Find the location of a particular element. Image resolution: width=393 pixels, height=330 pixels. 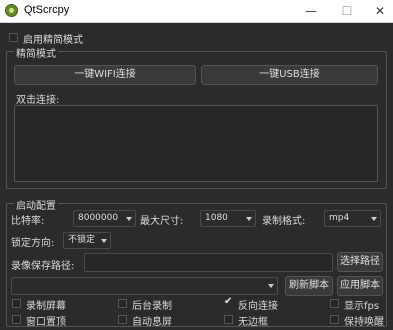

record-format-select: mp4 is located at coordinates (352, 218).